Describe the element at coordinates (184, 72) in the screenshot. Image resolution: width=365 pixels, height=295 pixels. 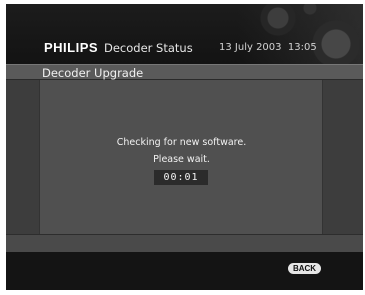
I see `section-header: Decoder Upgrade` at that location.